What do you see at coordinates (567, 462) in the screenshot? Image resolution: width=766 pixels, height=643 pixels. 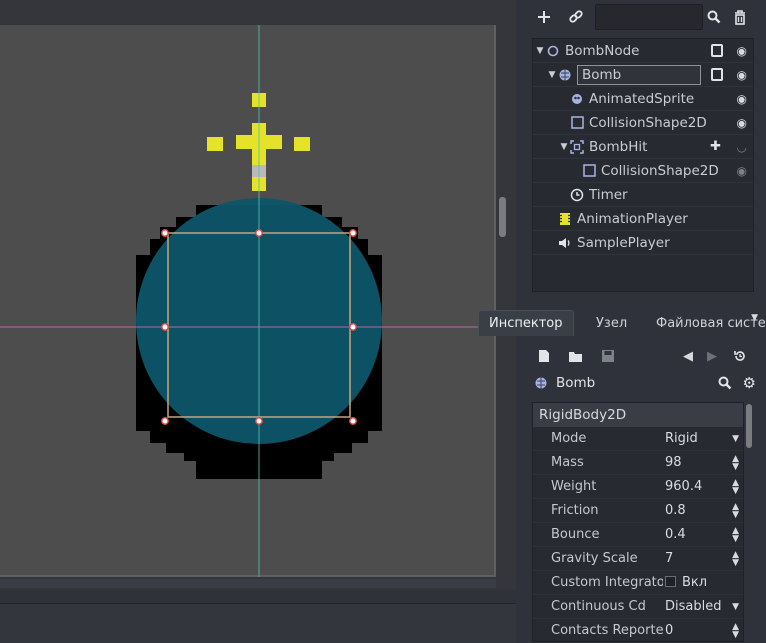 I see `property-name: Mass` at bounding box center [567, 462].